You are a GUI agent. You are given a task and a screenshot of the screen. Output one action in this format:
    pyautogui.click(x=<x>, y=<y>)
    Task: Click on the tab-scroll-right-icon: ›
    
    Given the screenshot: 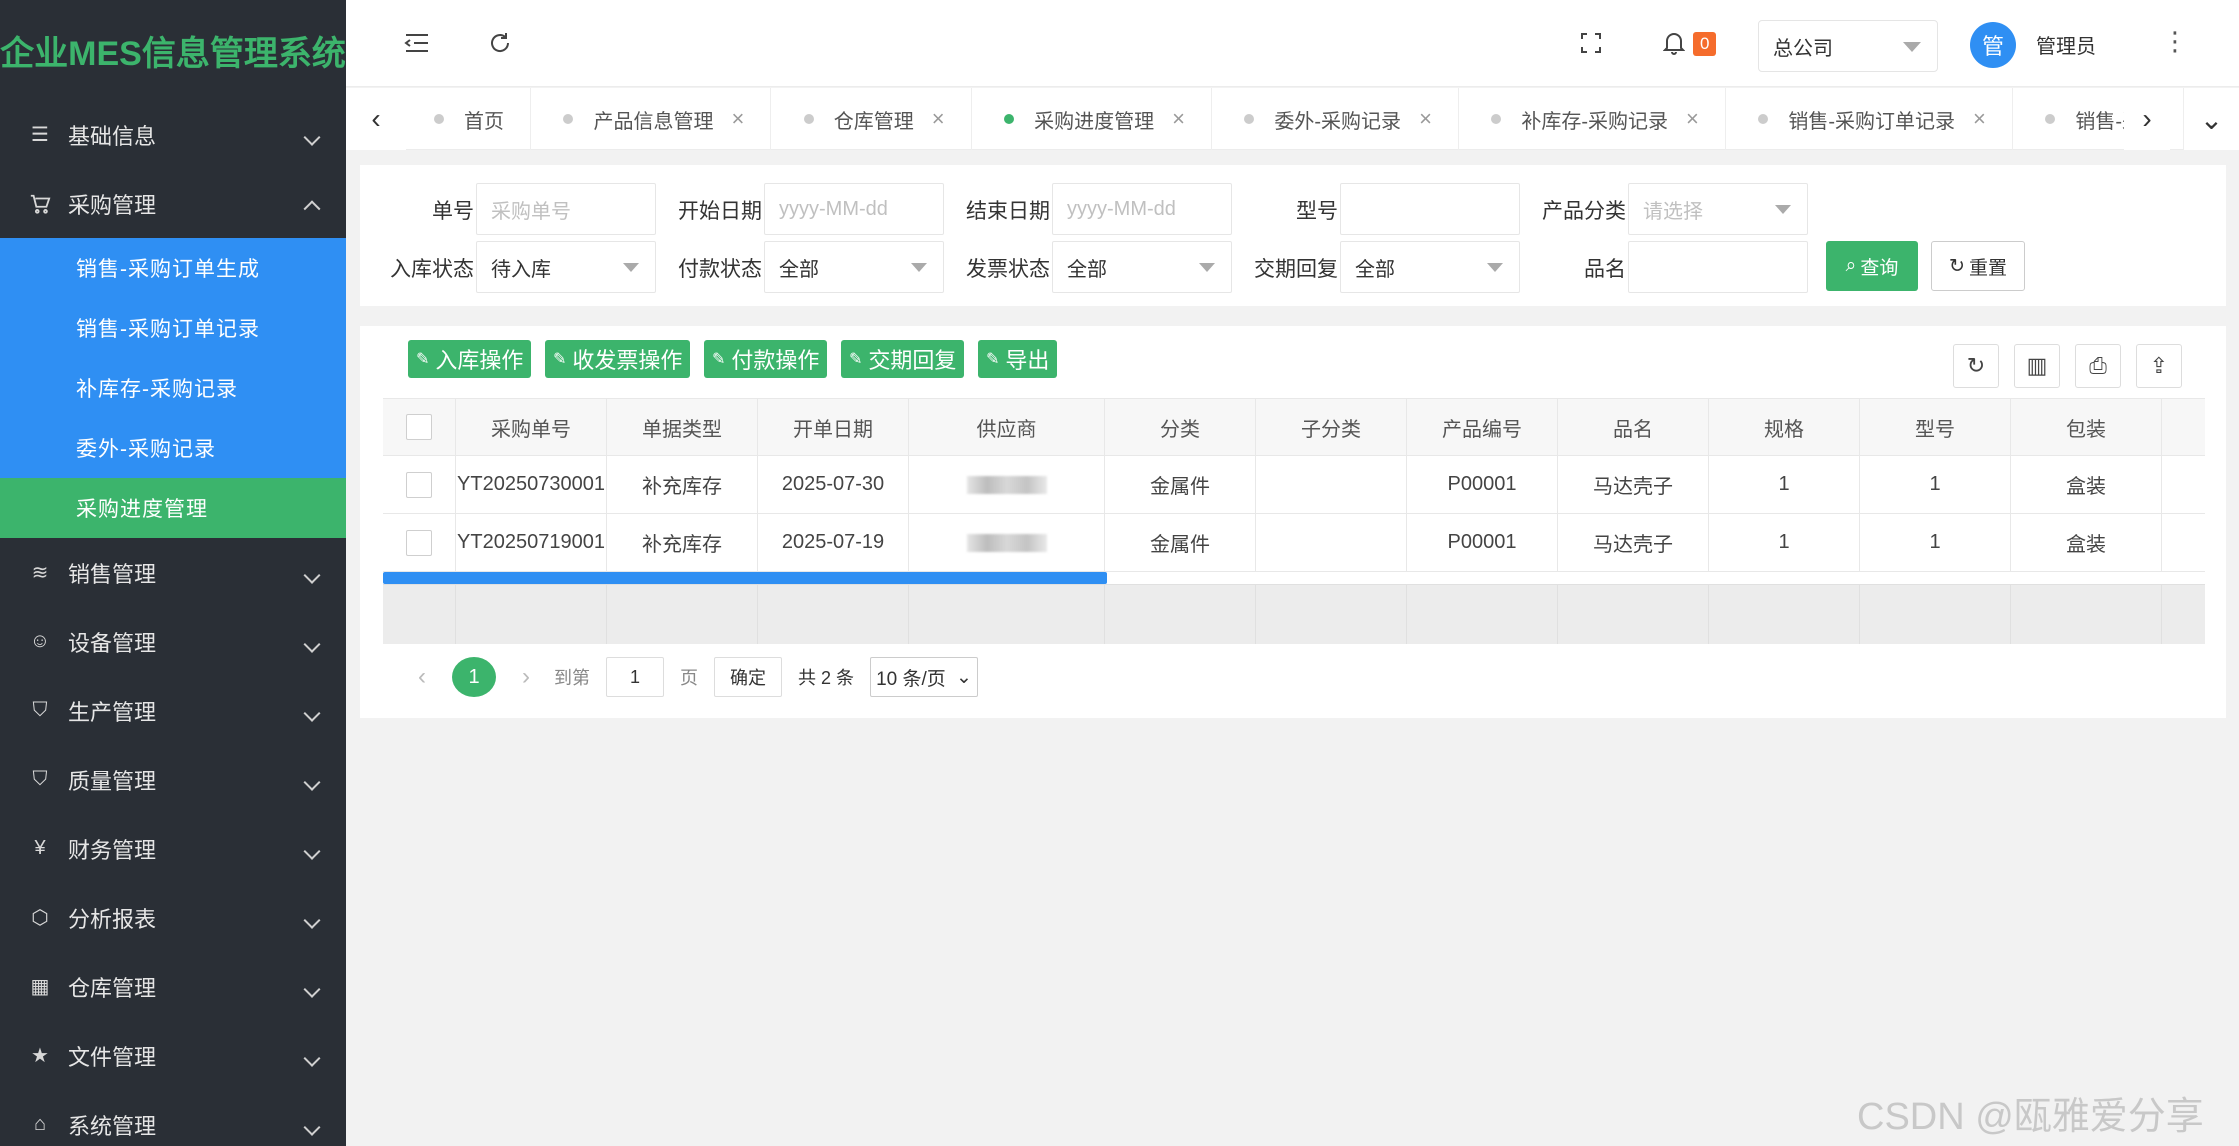 What is the action you would take?
    pyautogui.click(x=2147, y=119)
    